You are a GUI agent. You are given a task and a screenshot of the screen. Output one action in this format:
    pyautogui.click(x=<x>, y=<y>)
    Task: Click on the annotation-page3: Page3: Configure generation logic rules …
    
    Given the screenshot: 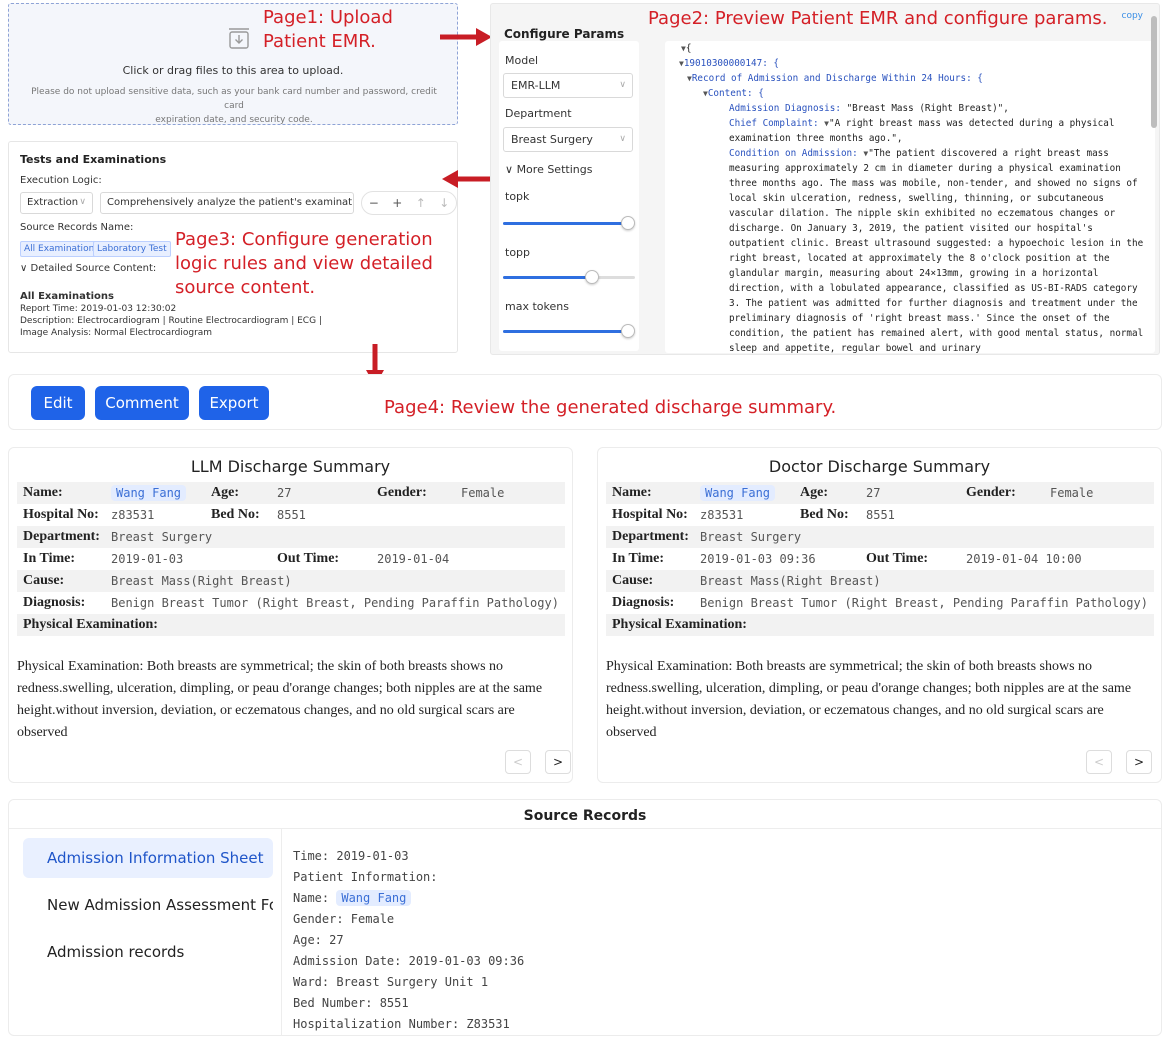 What is the action you would take?
    pyautogui.click(x=304, y=263)
    